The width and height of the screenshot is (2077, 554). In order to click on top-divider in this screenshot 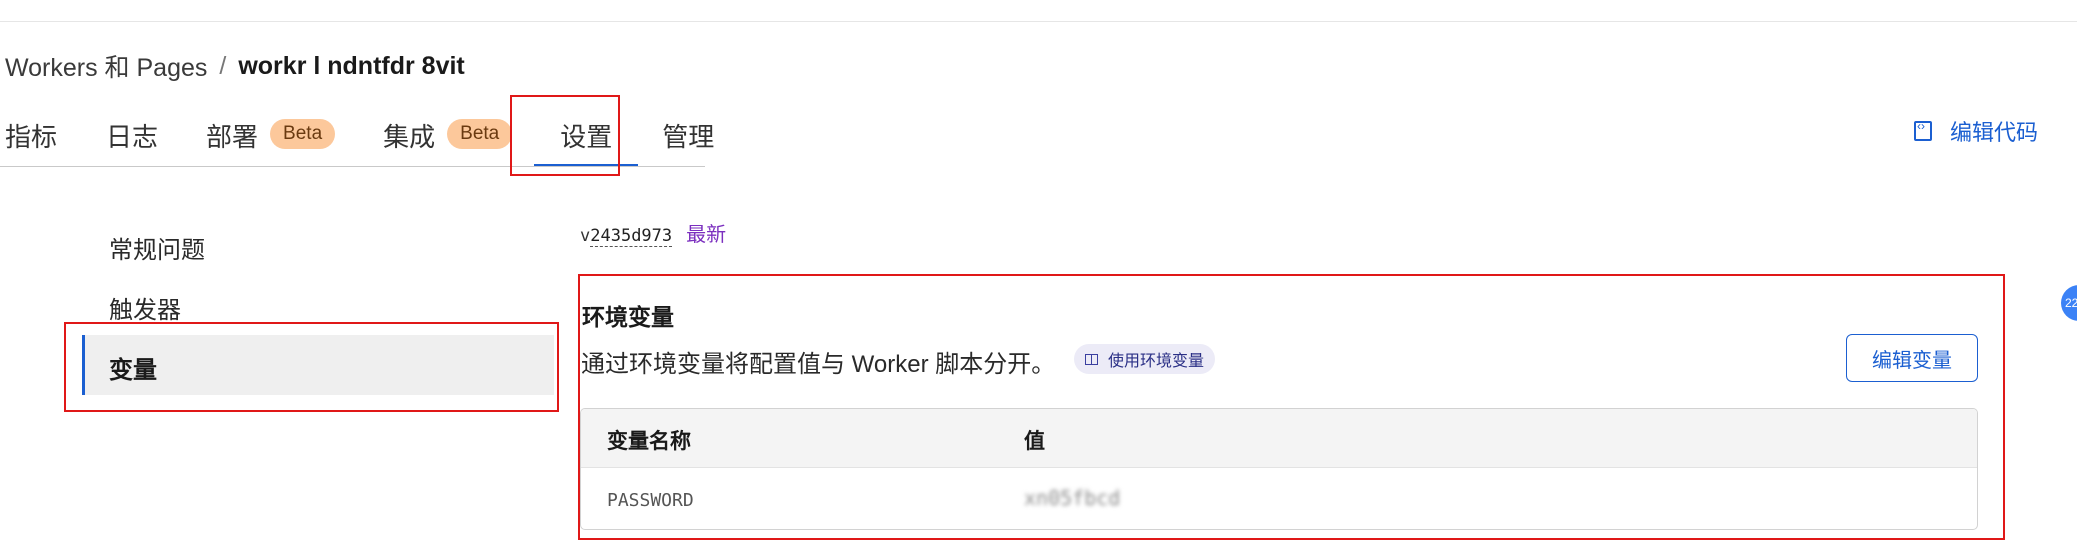, I will do `click(1038, 21)`.